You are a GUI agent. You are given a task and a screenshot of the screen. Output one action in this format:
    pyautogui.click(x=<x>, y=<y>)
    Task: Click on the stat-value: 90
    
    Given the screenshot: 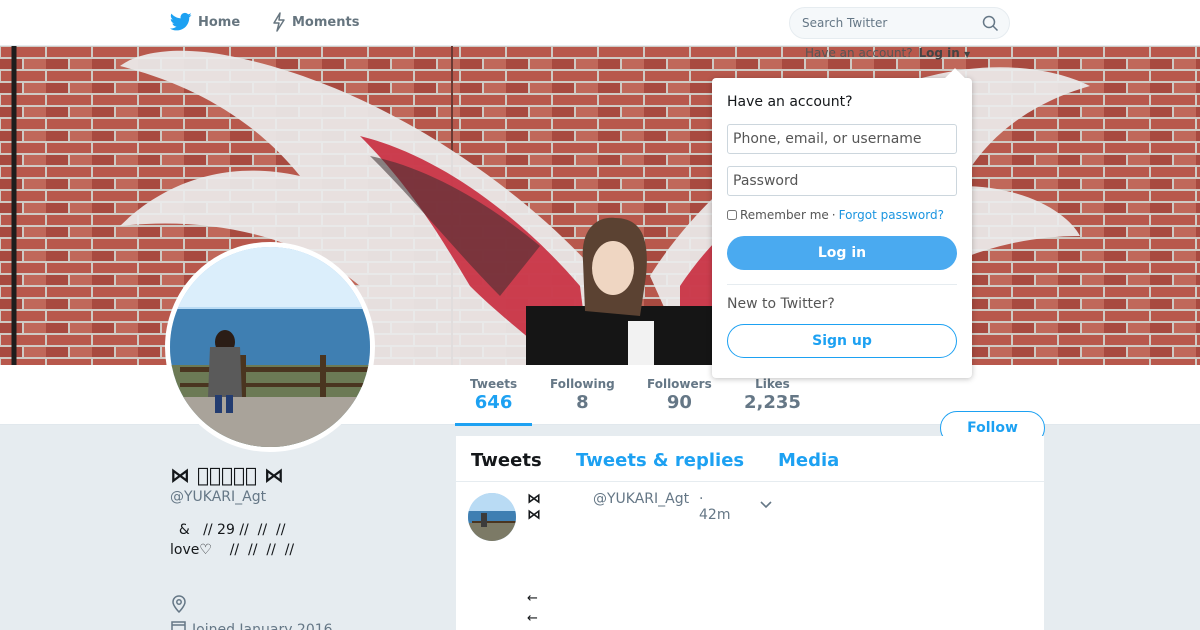 What is the action you would take?
    pyautogui.click(x=679, y=402)
    